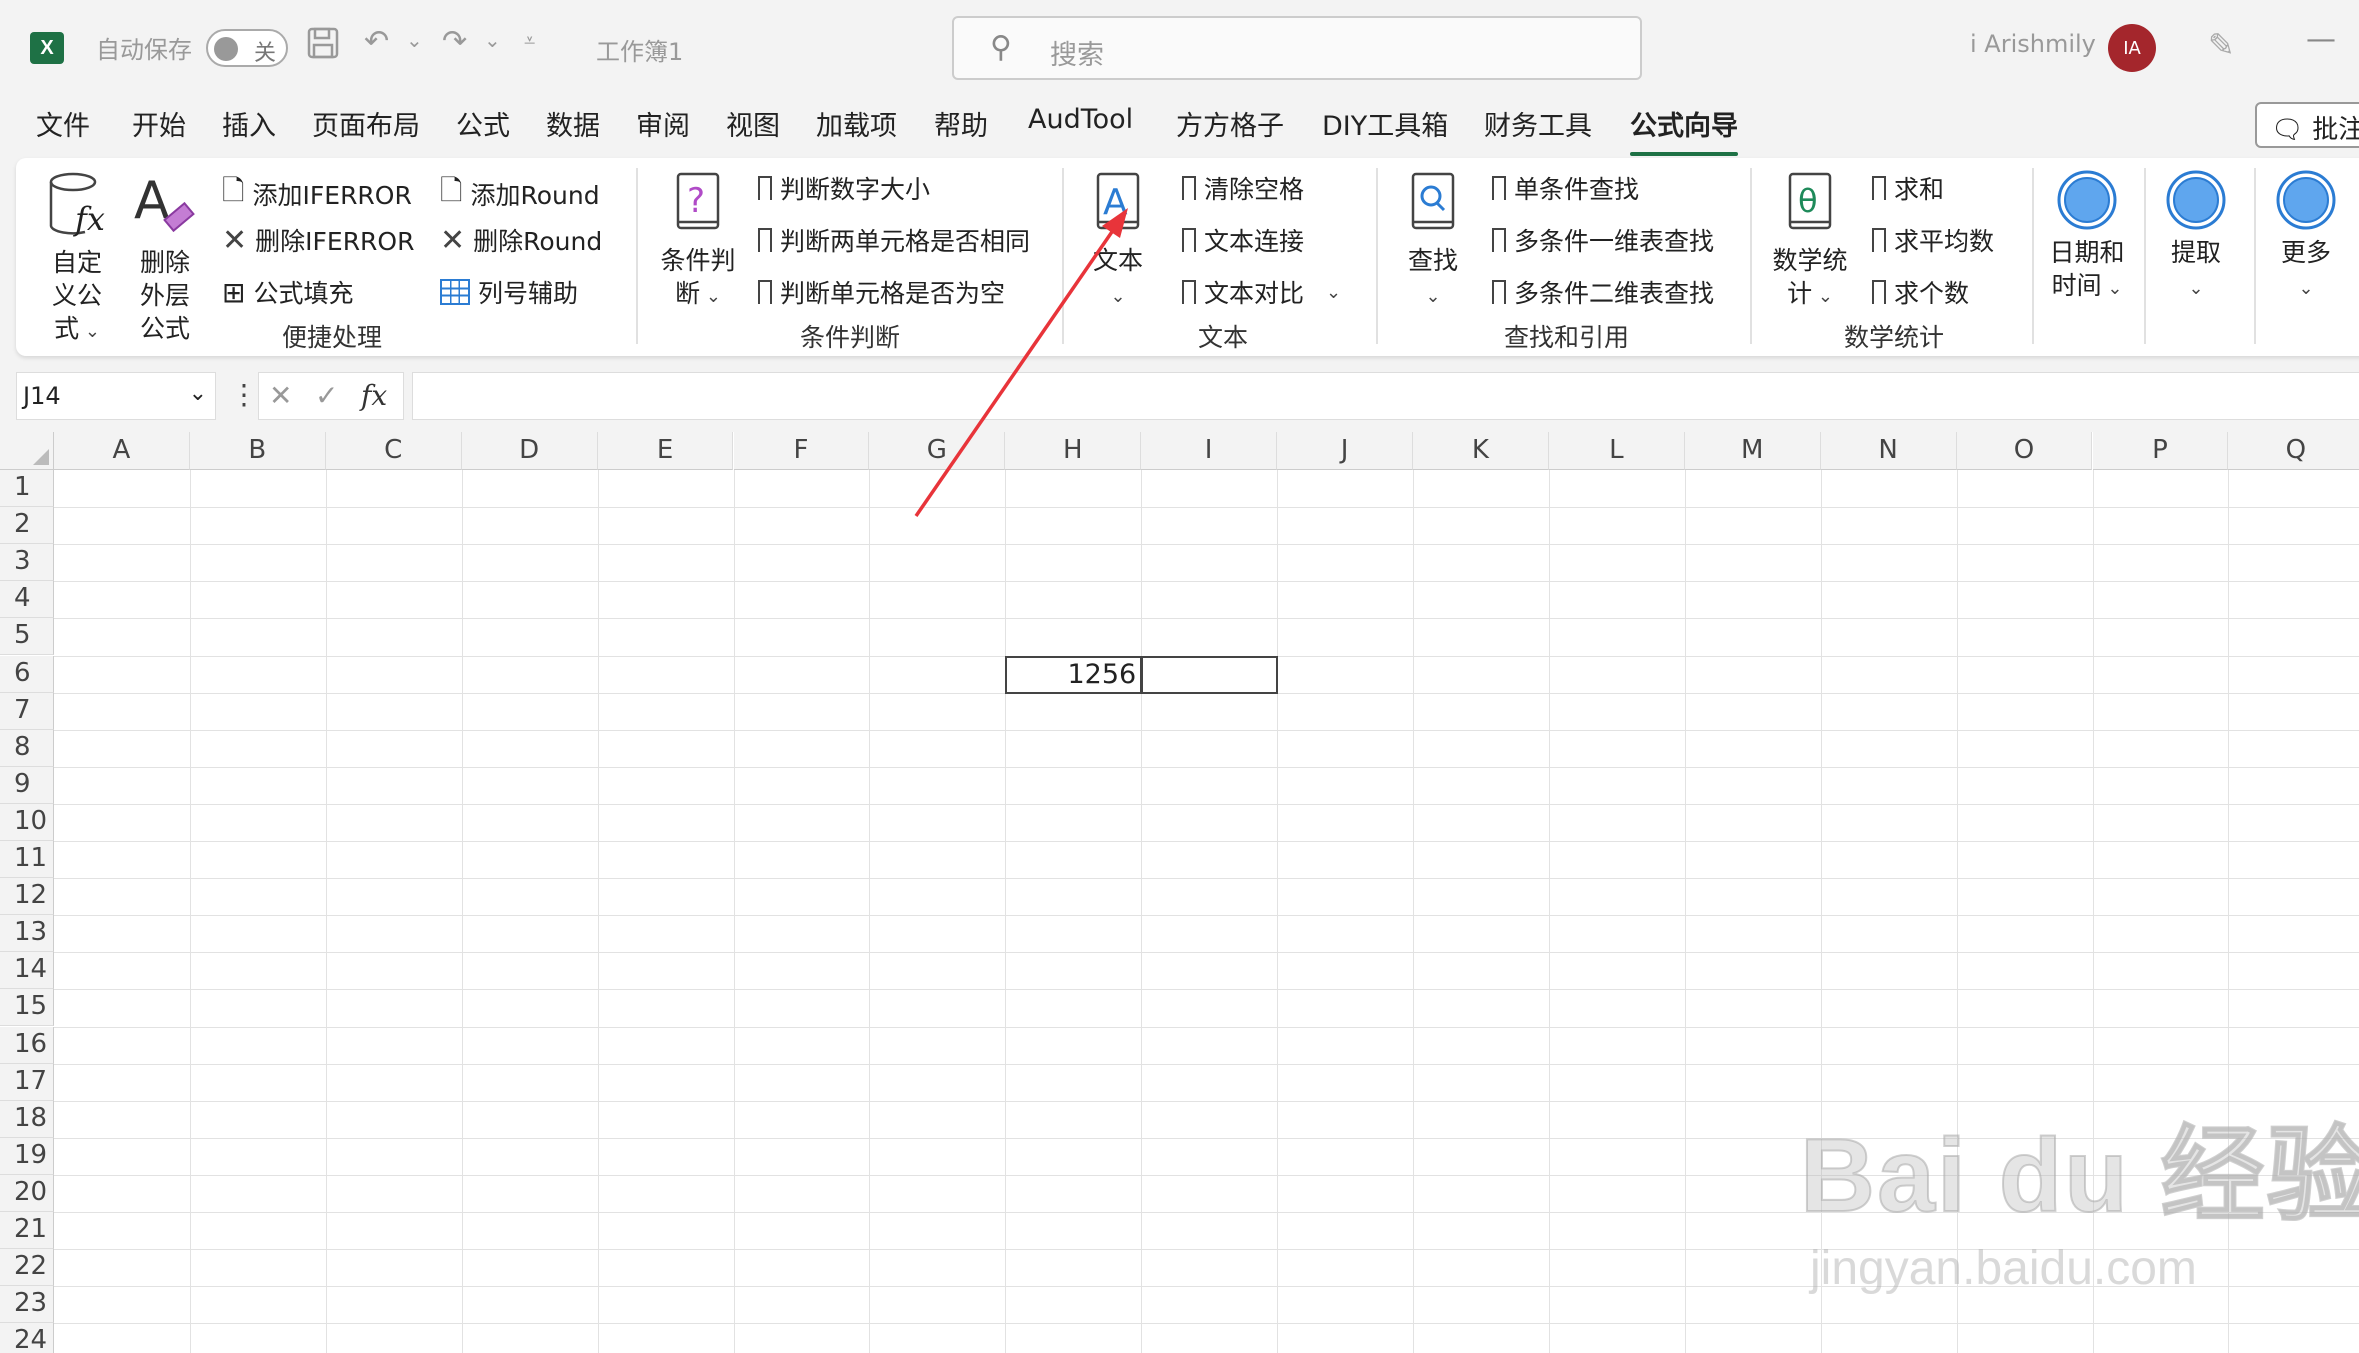  What do you see at coordinates (1603, 240) in the screenshot?
I see `multi-condition-1d-lookup-button: 多条件一维表查找` at bounding box center [1603, 240].